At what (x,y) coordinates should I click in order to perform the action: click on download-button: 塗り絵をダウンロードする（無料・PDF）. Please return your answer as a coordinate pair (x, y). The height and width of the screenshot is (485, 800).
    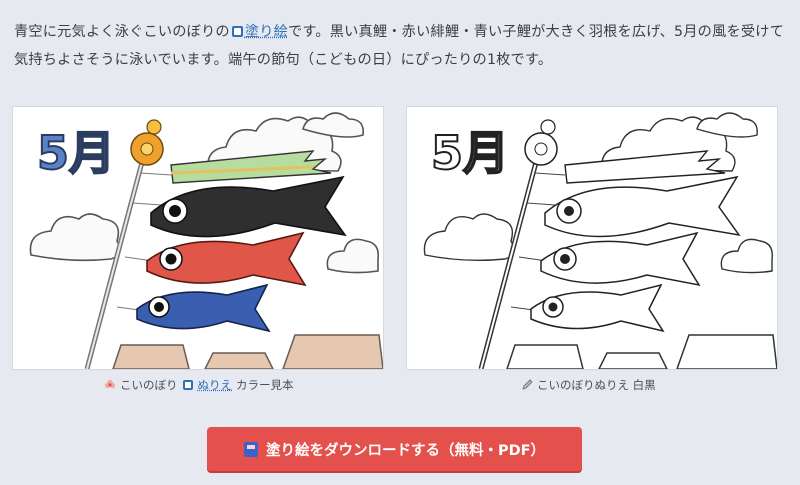
    Looking at the image, I should click on (394, 449).